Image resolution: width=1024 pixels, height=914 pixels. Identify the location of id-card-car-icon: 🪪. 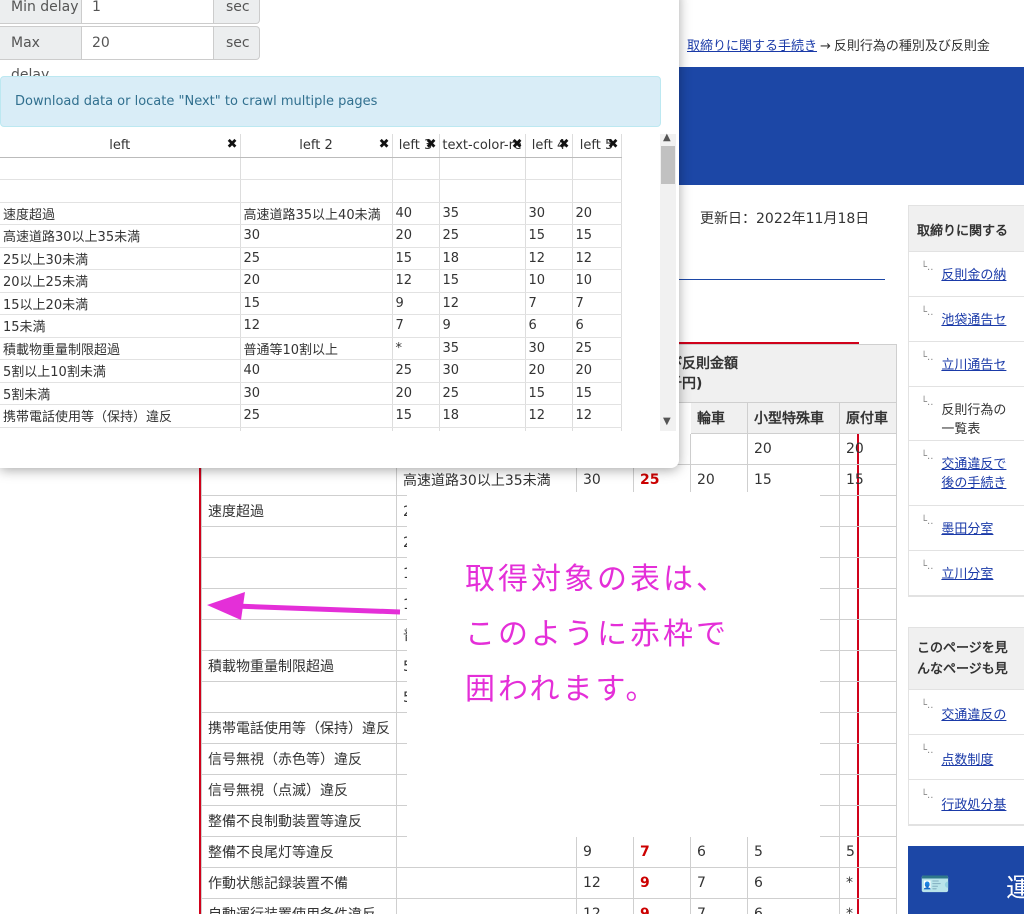
(935, 884).